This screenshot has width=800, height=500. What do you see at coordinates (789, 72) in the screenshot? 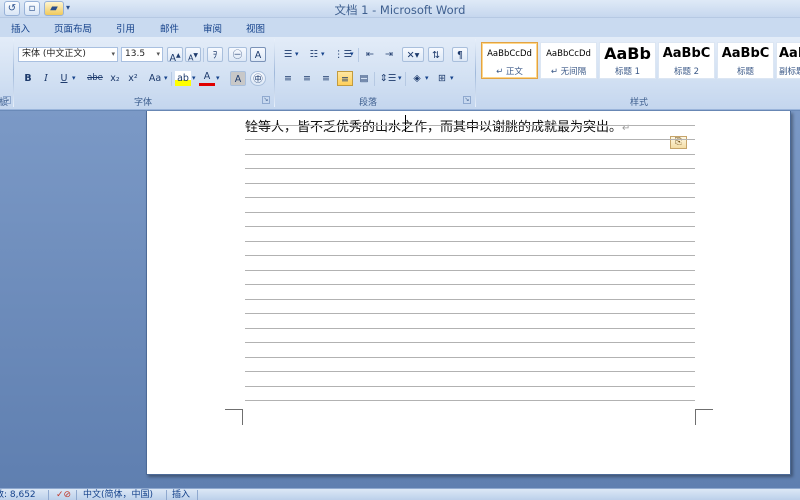
I see `style-name: 副标题` at bounding box center [789, 72].